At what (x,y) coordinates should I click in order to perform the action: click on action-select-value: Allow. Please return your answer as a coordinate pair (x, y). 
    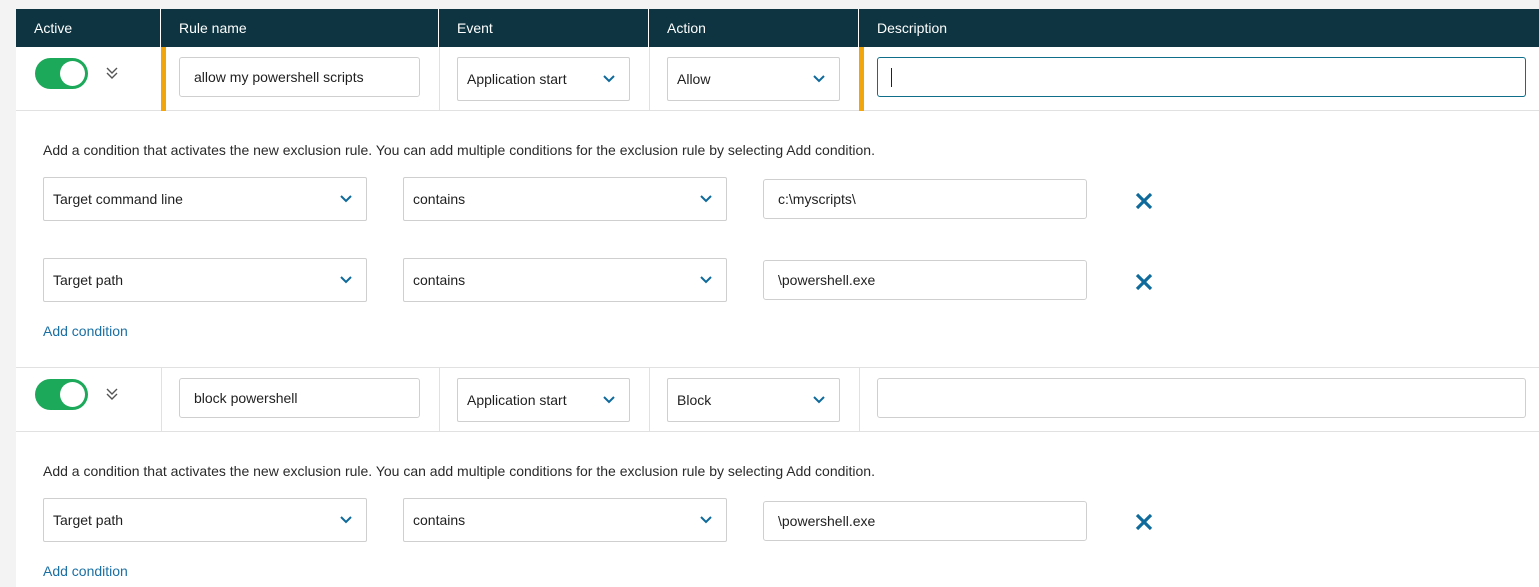
    Looking at the image, I should click on (694, 79).